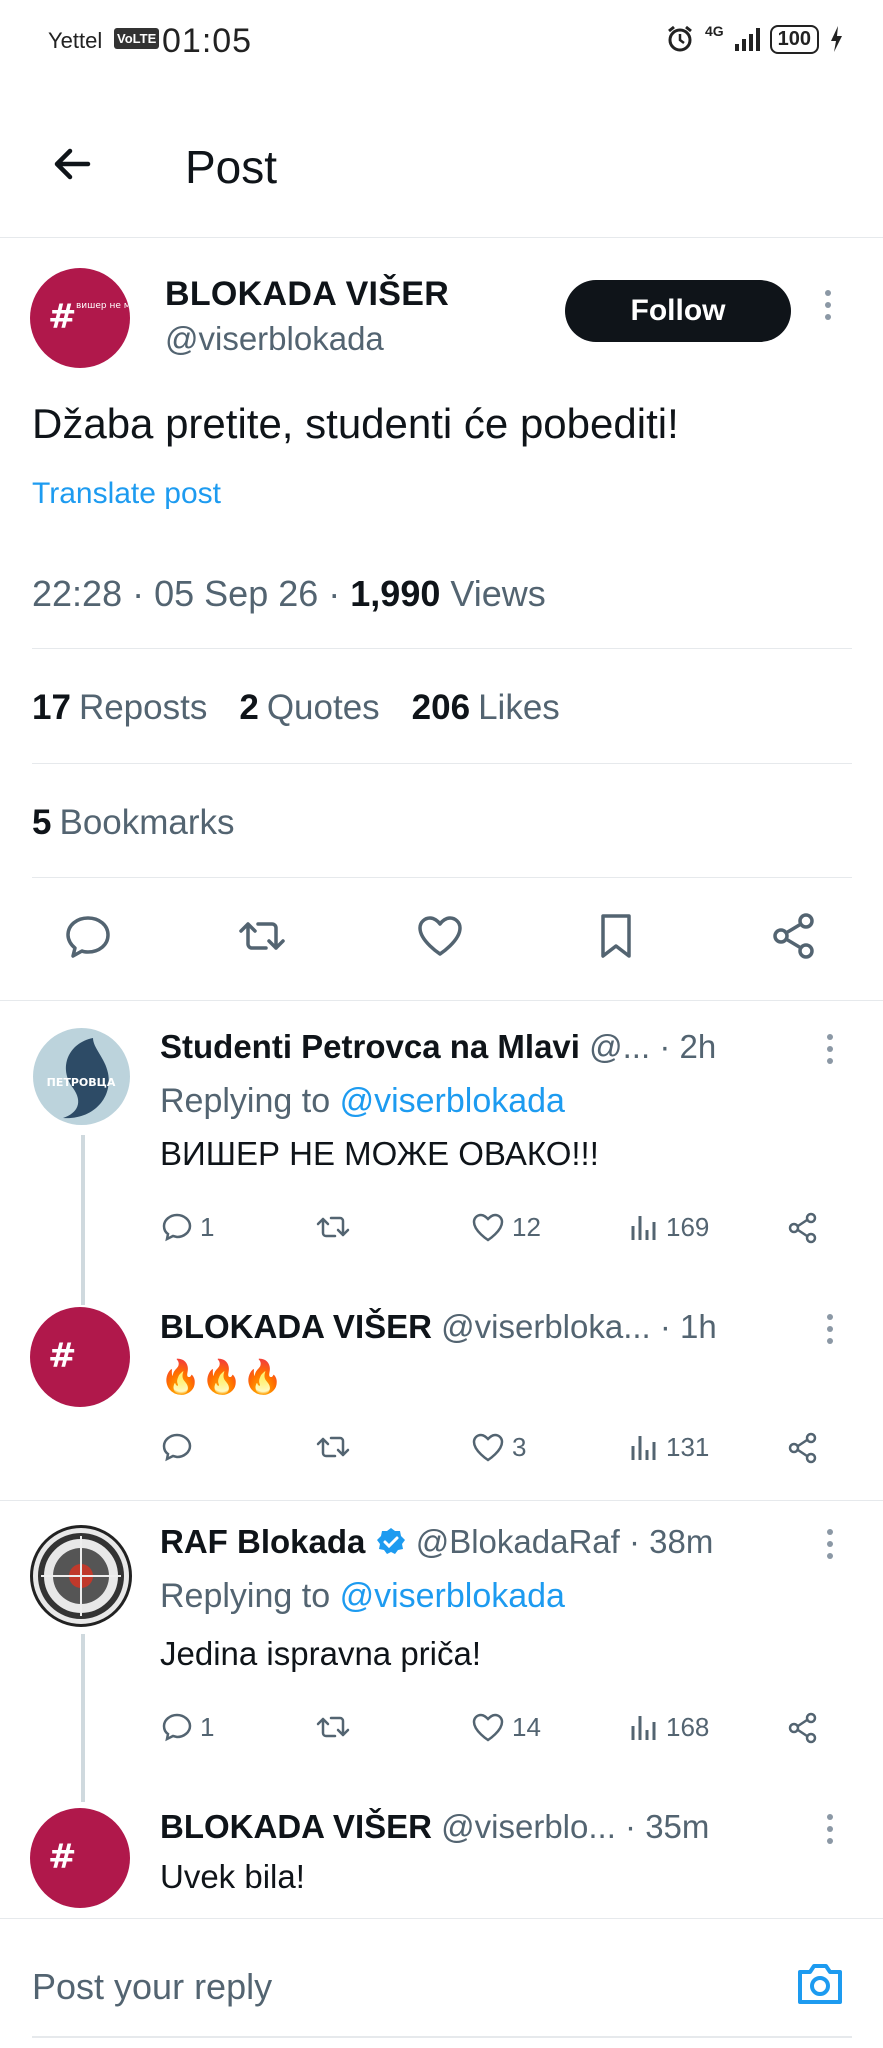 The image size is (883, 2048). Describe the element at coordinates (231, 167) in the screenshot. I see `page-title: Post` at that location.